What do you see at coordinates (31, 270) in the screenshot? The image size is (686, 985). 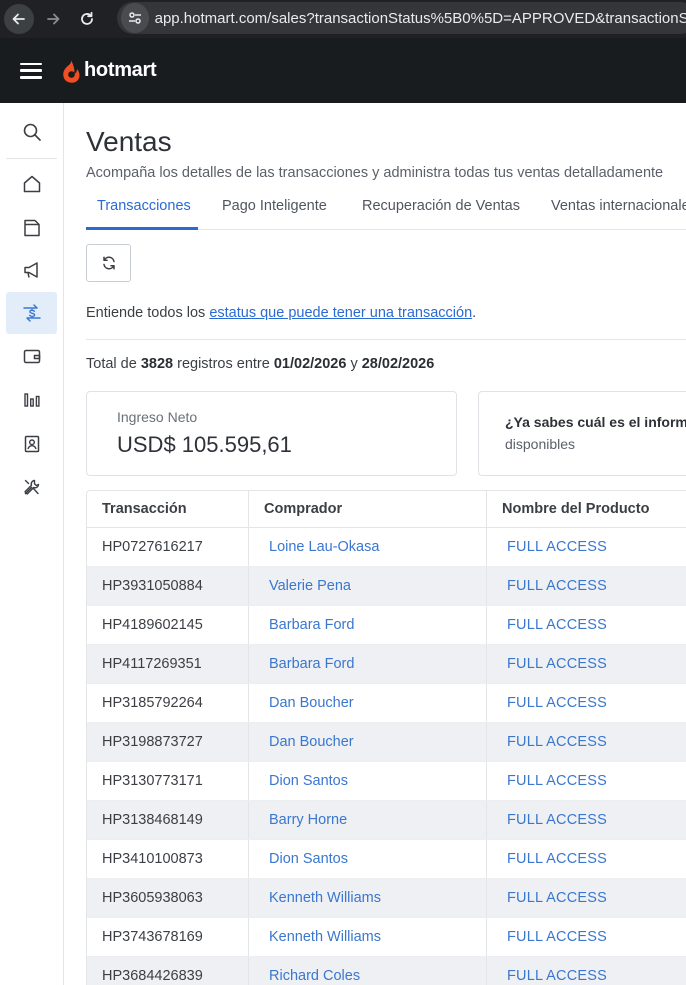 I see `sidebar-item-marketing` at bounding box center [31, 270].